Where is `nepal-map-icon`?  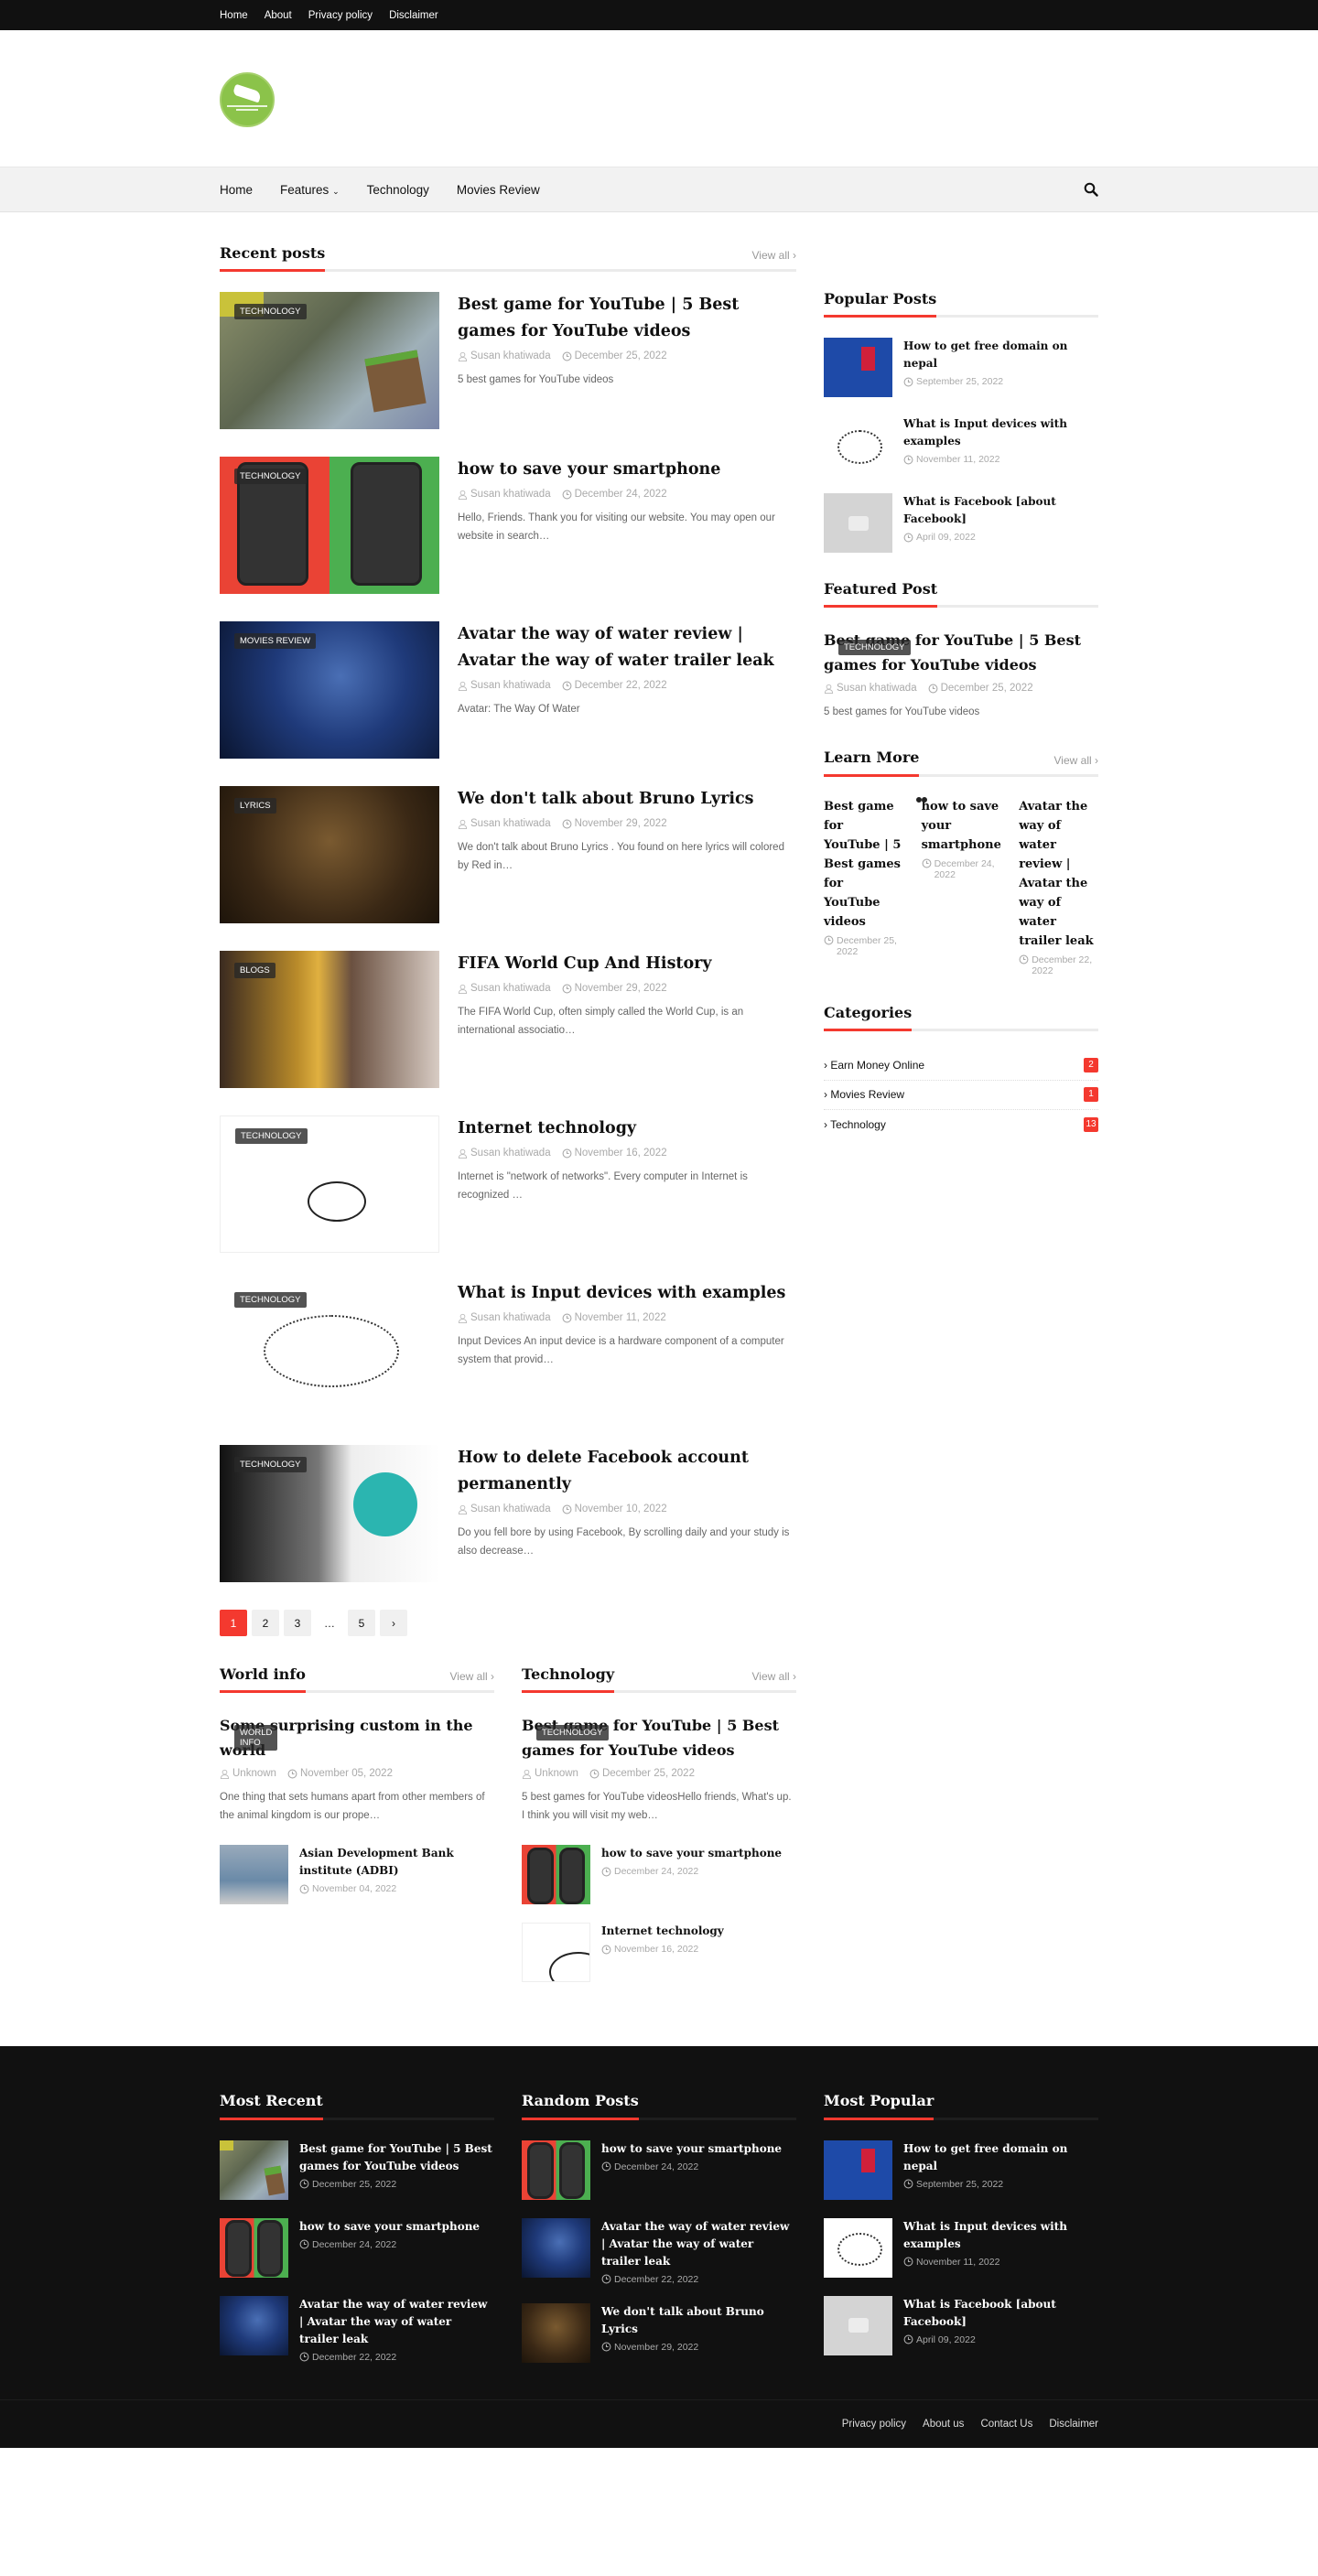 nepal-map-icon is located at coordinates (247, 93).